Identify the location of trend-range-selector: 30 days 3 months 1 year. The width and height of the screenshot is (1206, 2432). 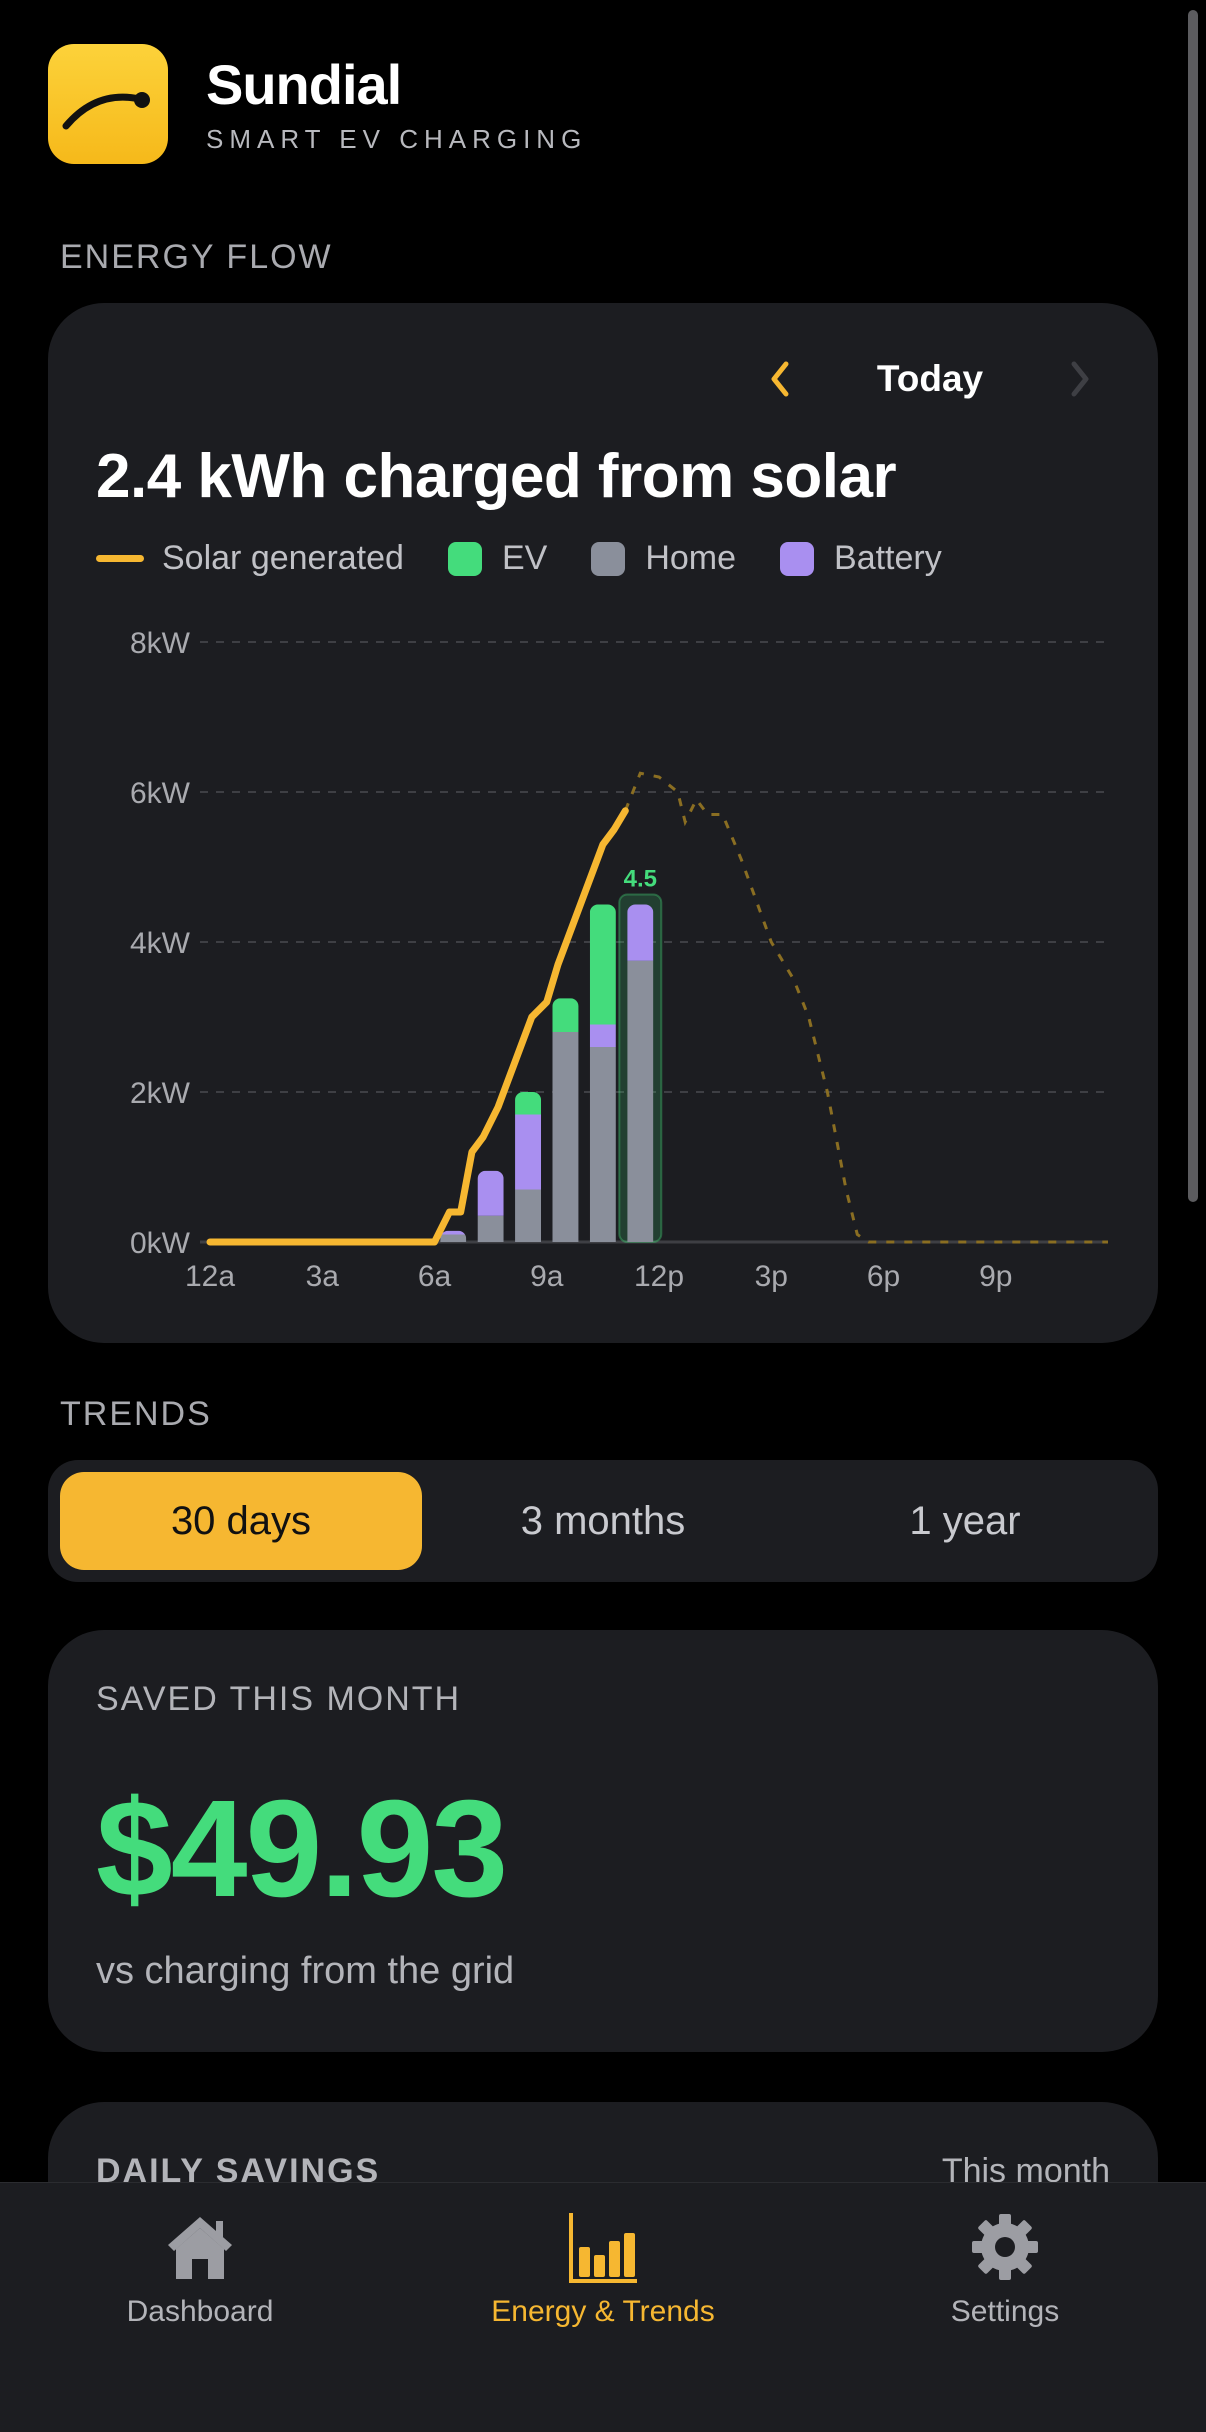
(603, 1521).